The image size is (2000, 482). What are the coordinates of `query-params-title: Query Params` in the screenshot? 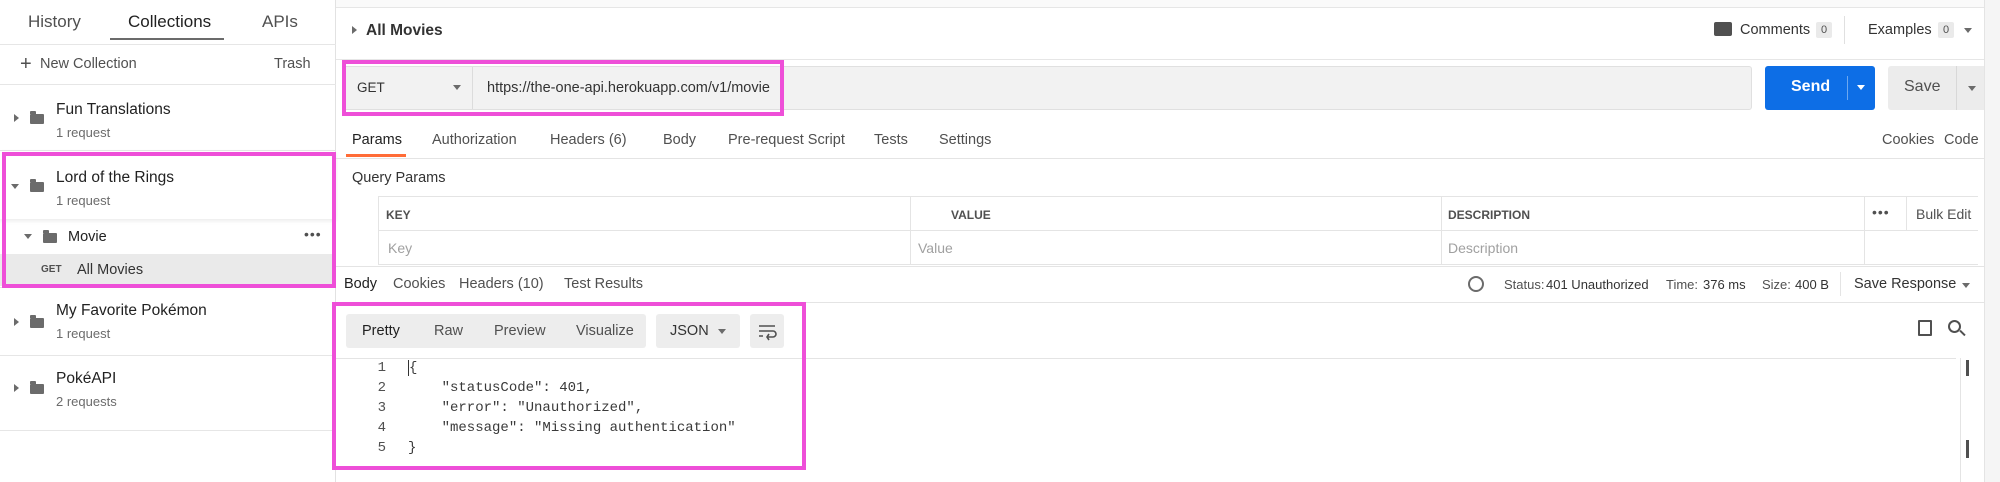 It's located at (399, 178).